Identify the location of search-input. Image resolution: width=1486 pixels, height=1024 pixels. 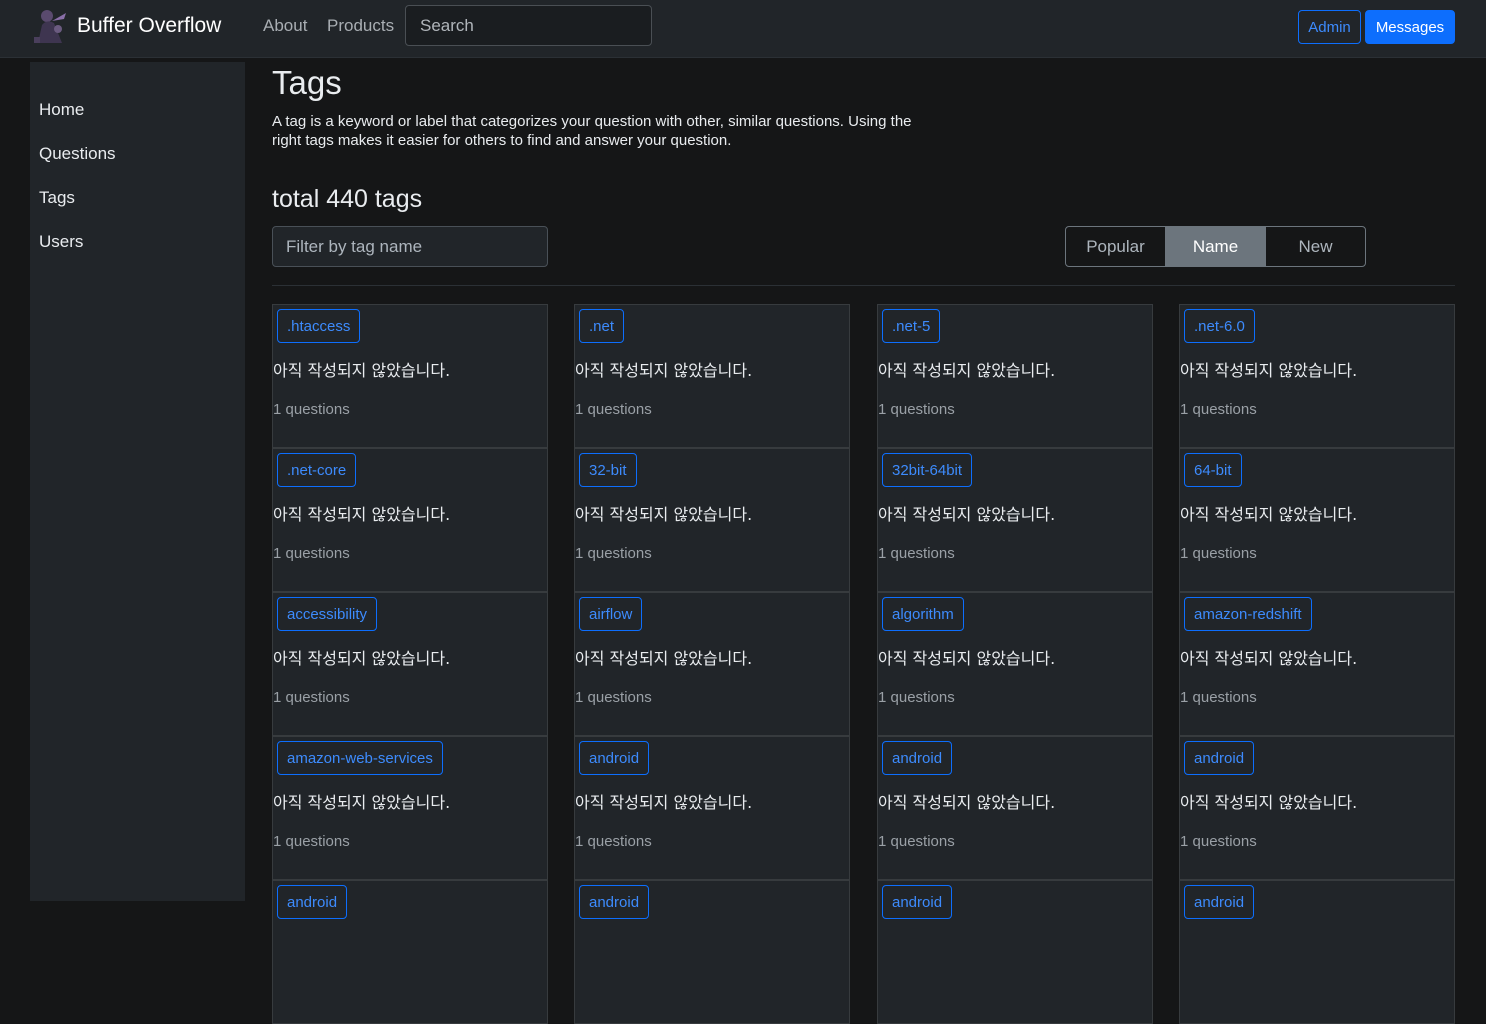
(528, 25).